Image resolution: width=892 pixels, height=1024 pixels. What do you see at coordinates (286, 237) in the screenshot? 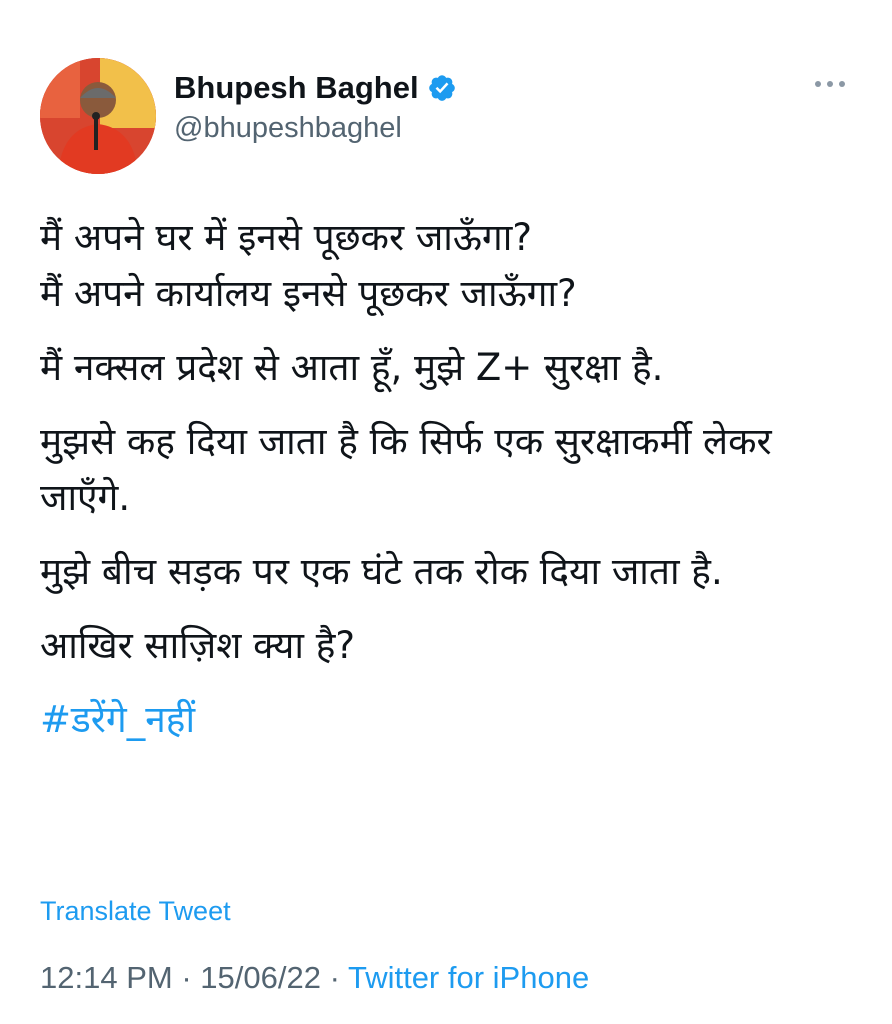
I see `tweet-line: मैं अपने घर में इनसे पूछकर जाऊँगा?` at bounding box center [286, 237].